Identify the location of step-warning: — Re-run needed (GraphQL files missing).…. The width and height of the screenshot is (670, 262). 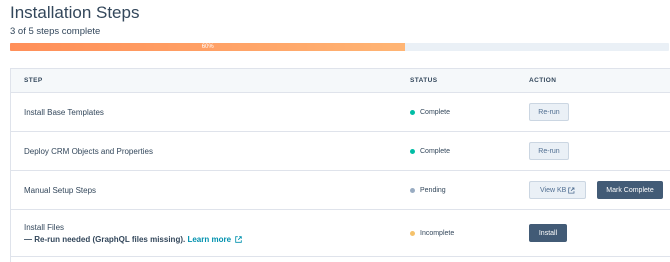
(133, 239).